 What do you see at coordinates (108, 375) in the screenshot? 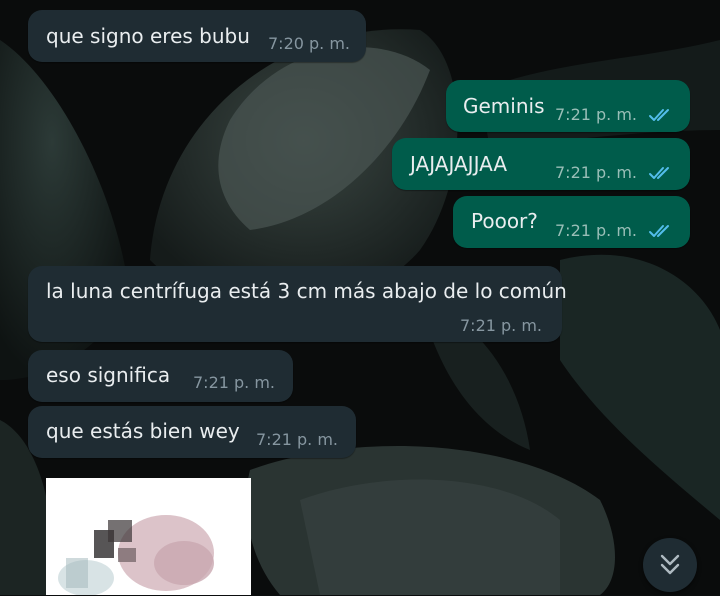
I see `message-text: eso significa` at bounding box center [108, 375].